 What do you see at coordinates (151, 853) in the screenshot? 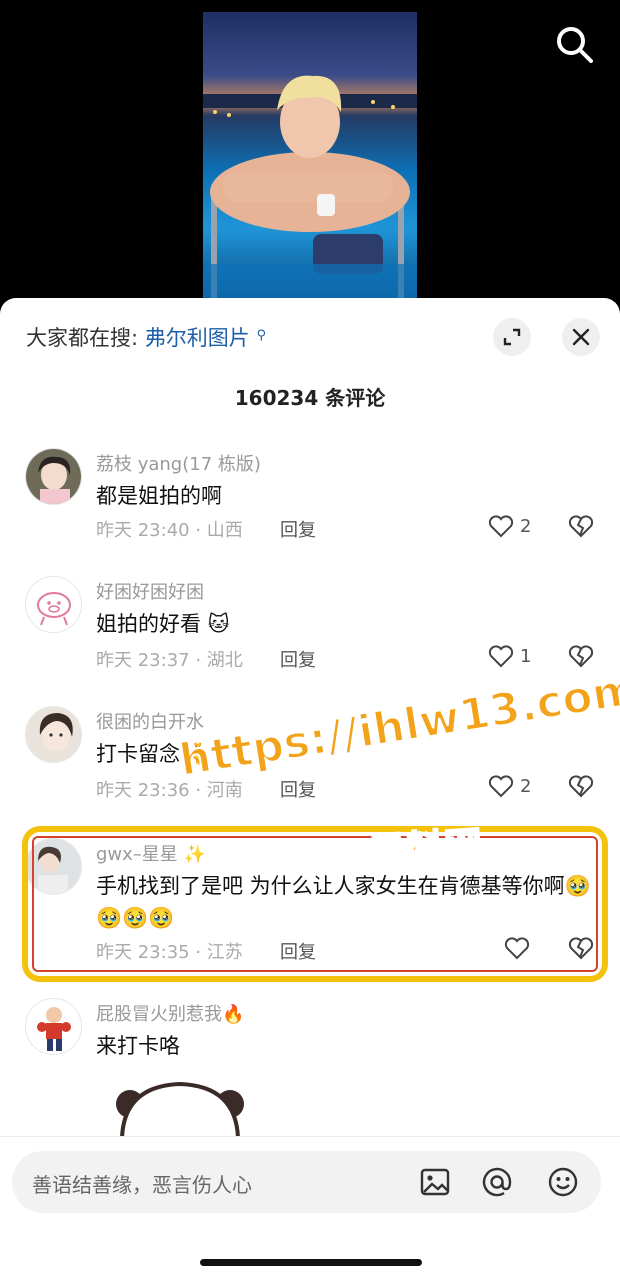
I see `comment-username: gwx–星星 ✨` at bounding box center [151, 853].